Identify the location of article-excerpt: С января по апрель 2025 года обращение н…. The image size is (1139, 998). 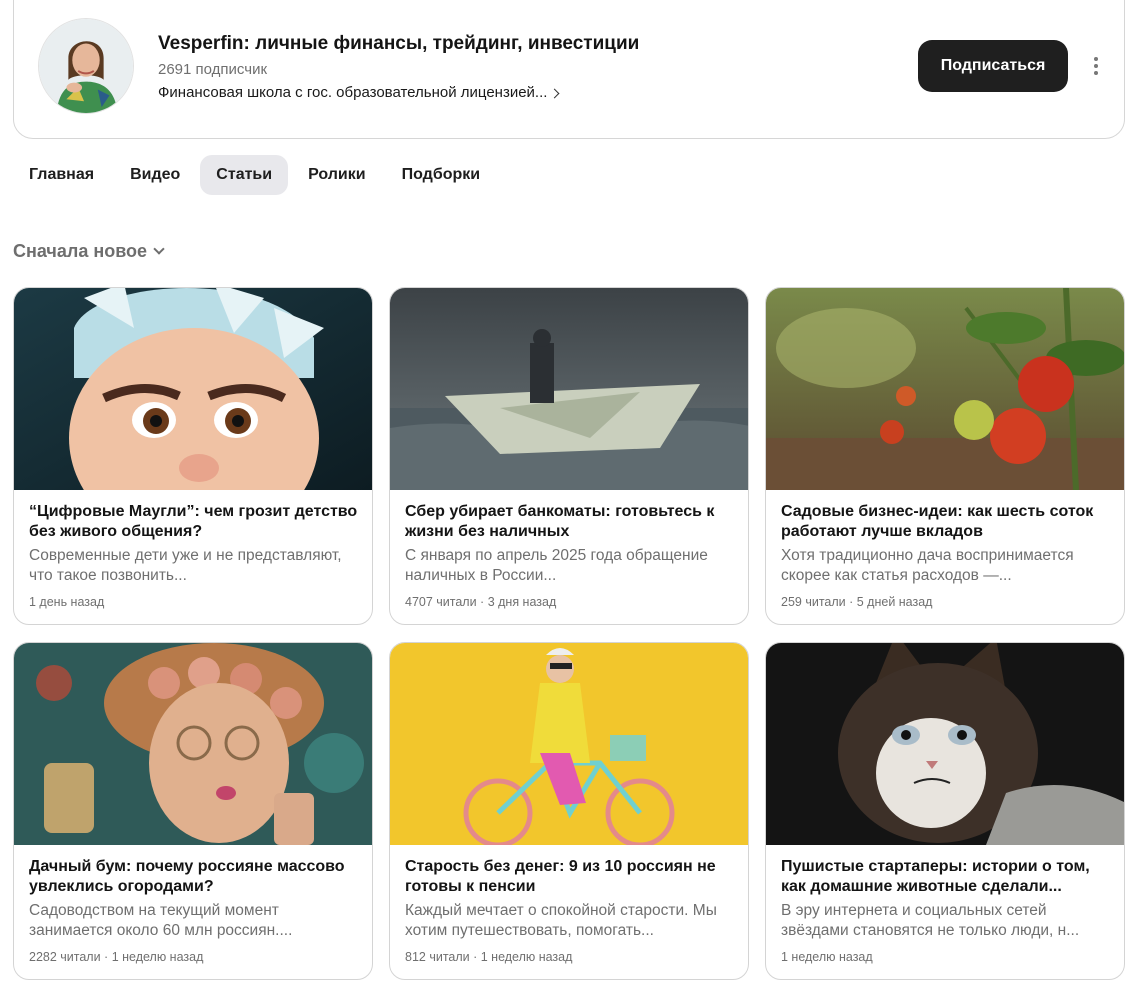
(556, 565).